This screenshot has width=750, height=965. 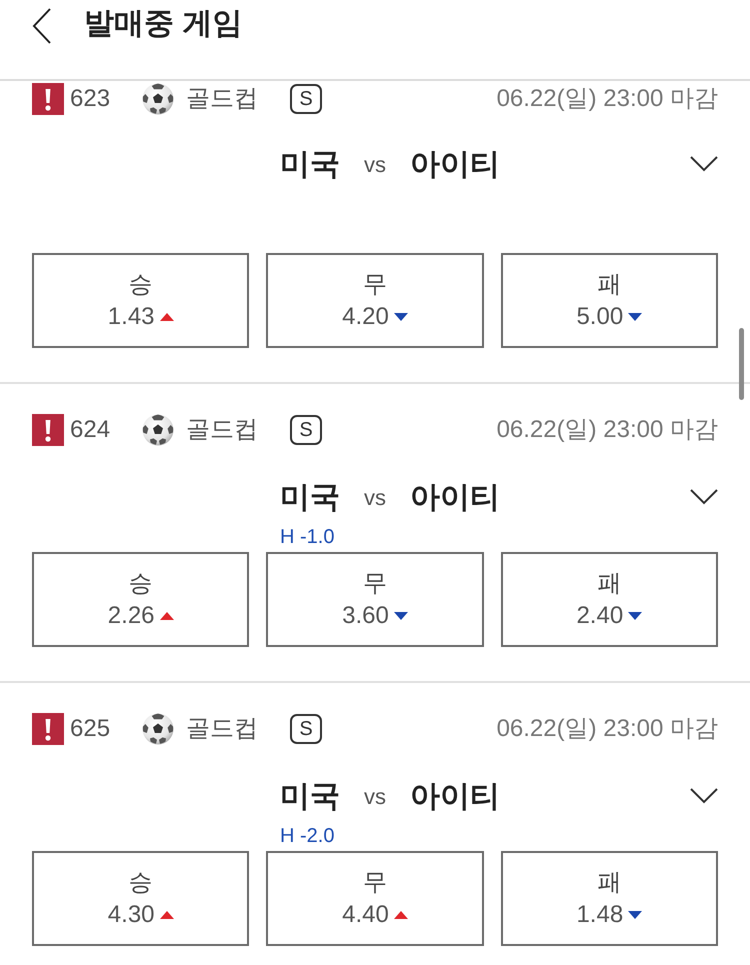 I want to click on odds-button: 승 2.26, so click(x=141, y=599).